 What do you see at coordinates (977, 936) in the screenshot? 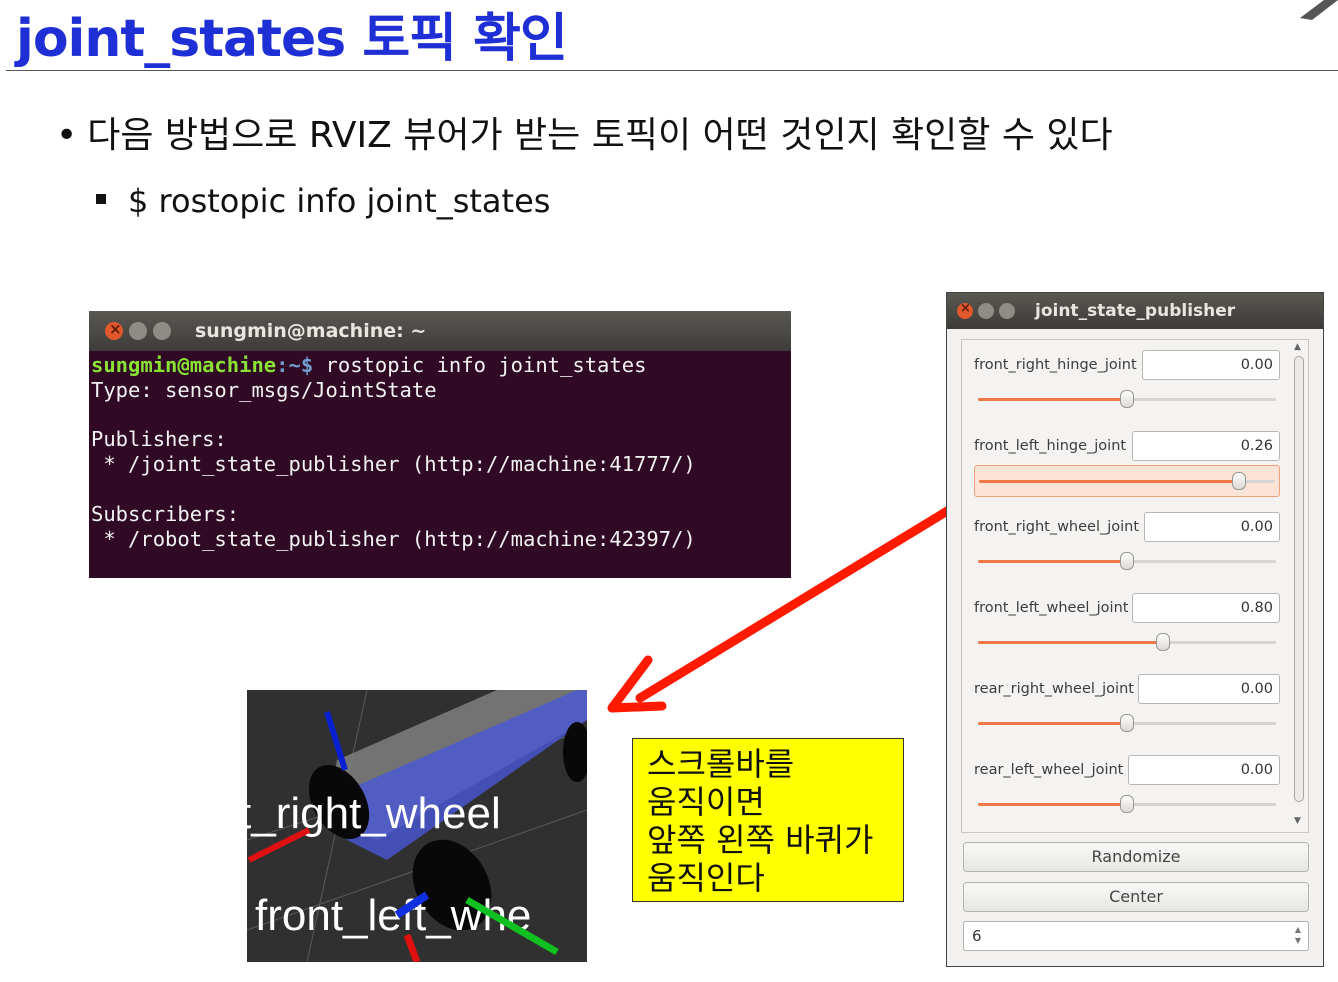
I see `spinbox-value: 6` at bounding box center [977, 936].